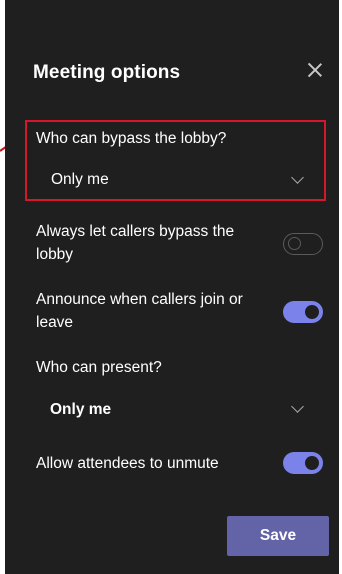 This screenshot has height=574, width=342. I want to click on callers-bypass-toggle, so click(303, 244).